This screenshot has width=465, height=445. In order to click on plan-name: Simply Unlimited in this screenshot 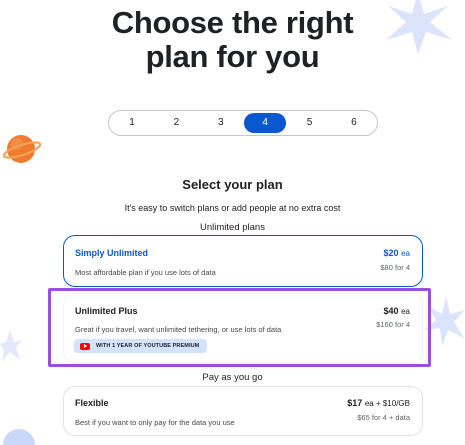, I will do `click(112, 253)`.